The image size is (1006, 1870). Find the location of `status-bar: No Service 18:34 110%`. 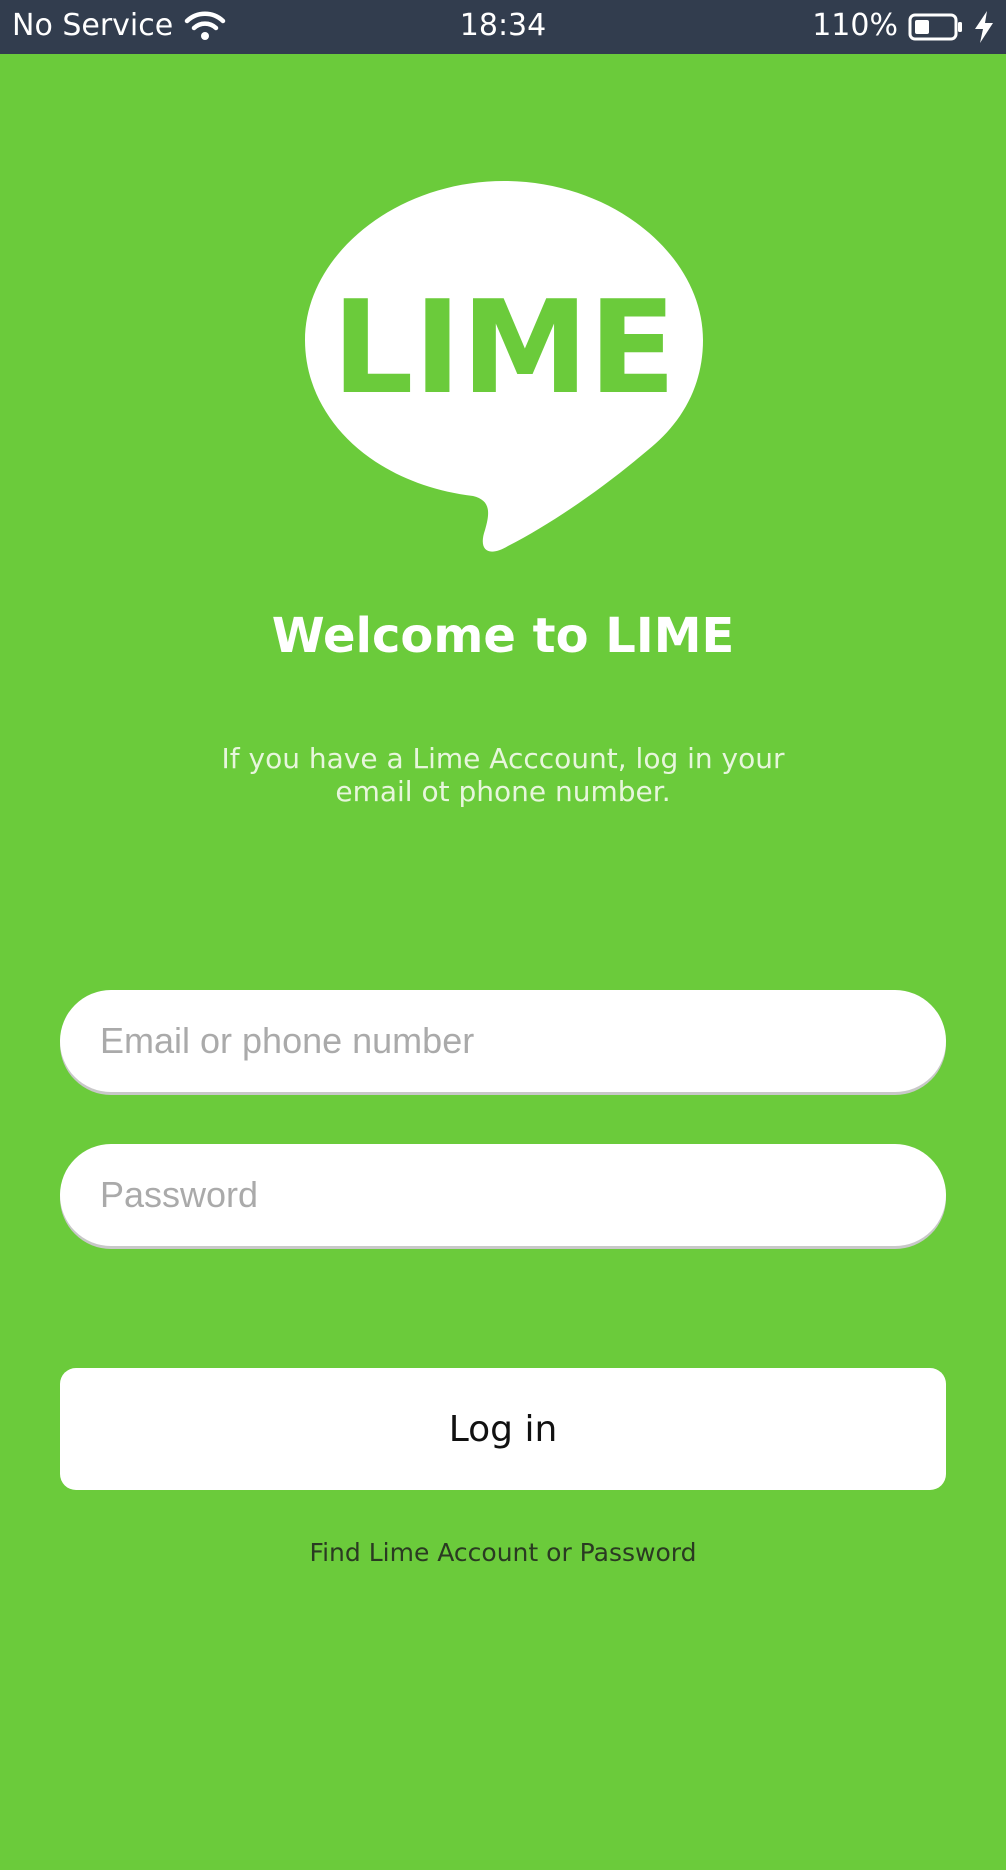

status-bar: No Service 18:34 110% is located at coordinates (503, 27).